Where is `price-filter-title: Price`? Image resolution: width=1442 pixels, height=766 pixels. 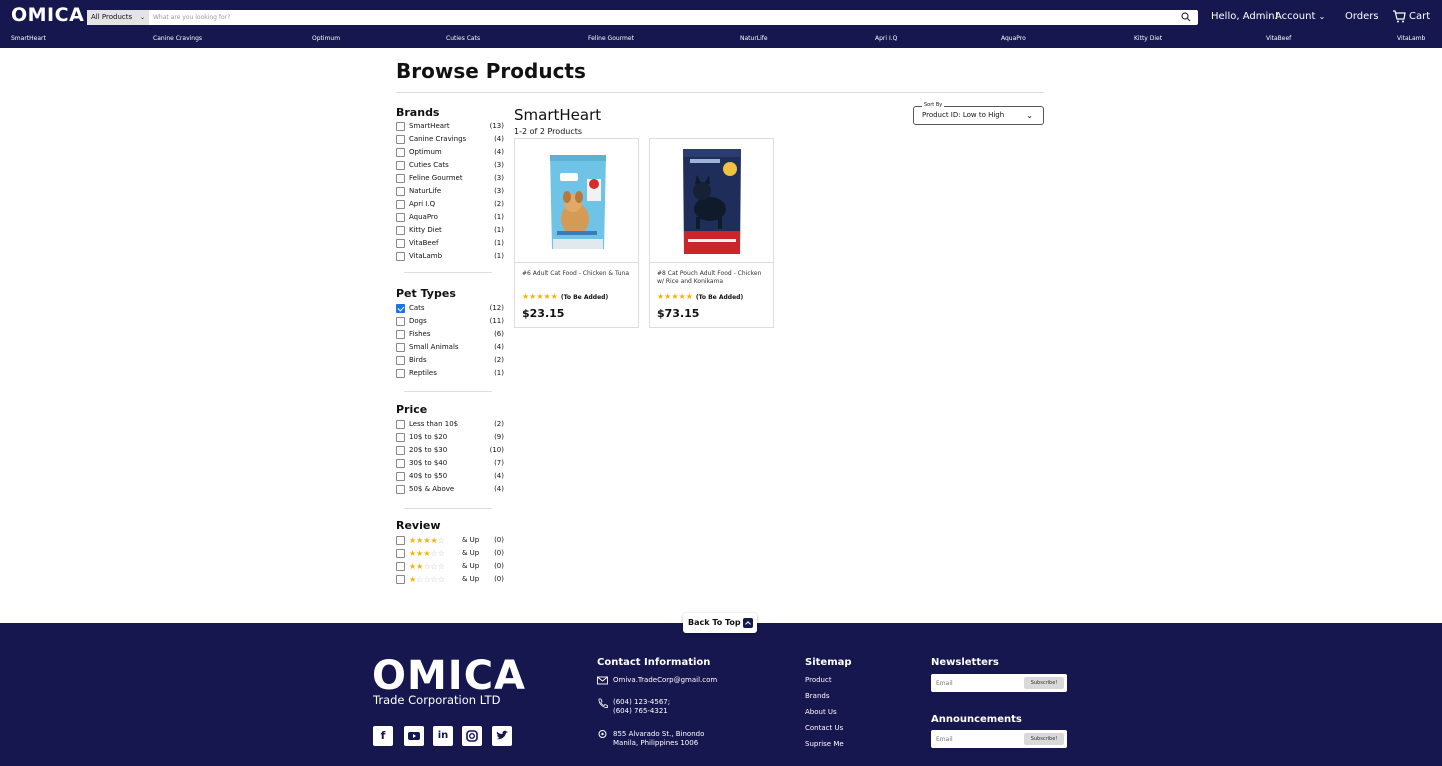
price-filter-title: Price is located at coordinates (412, 409).